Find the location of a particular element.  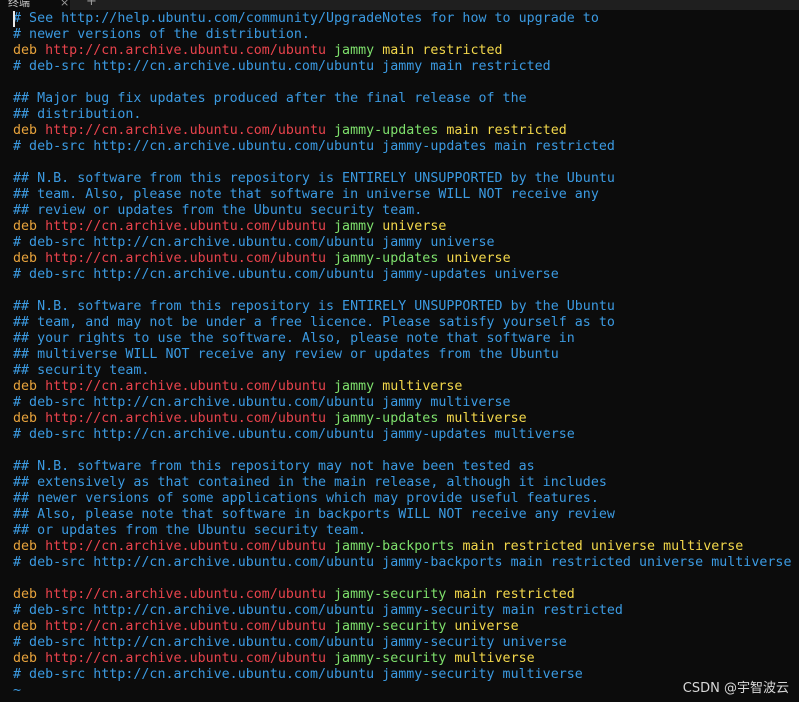

token-dist: jammy-backports is located at coordinates (394, 546).